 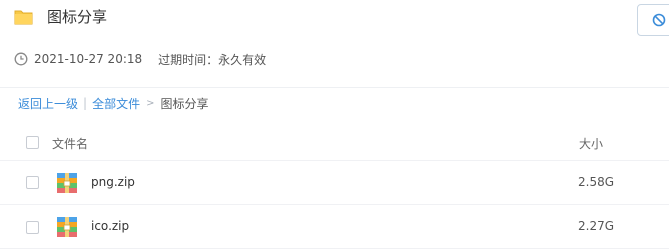 What do you see at coordinates (77, 17) in the screenshot?
I see `share-title: 图标分享` at bounding box center [77, 17].